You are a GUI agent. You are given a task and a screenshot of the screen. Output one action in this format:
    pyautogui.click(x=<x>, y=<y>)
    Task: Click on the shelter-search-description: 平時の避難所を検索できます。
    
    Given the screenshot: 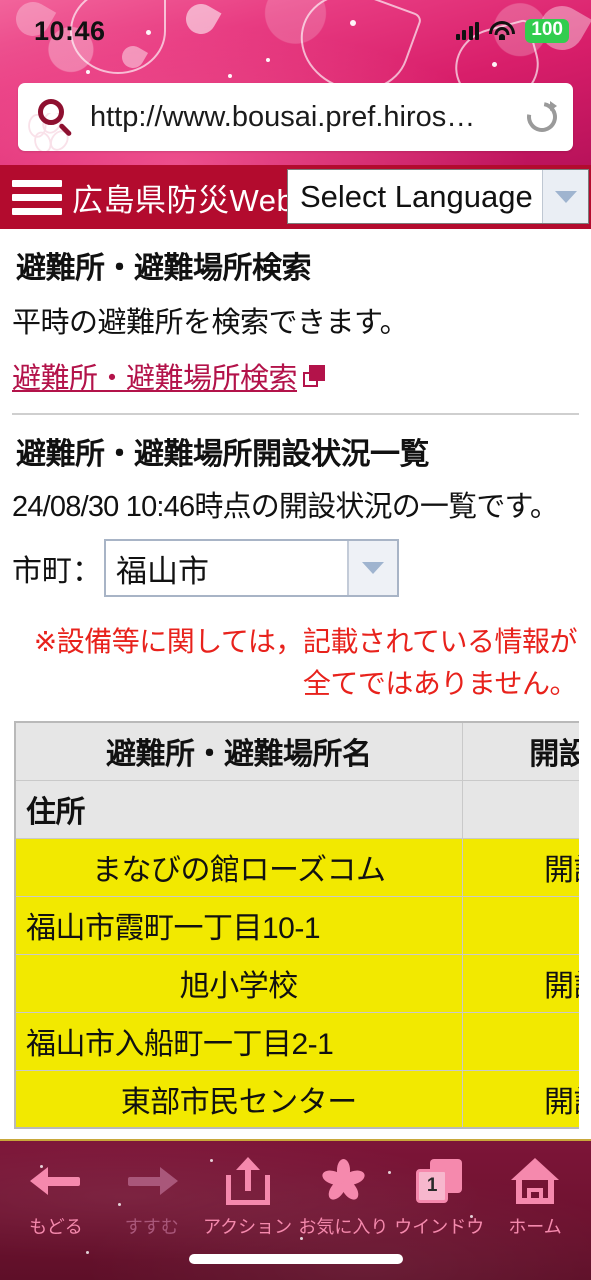 What is the action you would take?
    pyautogui.click(x=210, y=323)
    